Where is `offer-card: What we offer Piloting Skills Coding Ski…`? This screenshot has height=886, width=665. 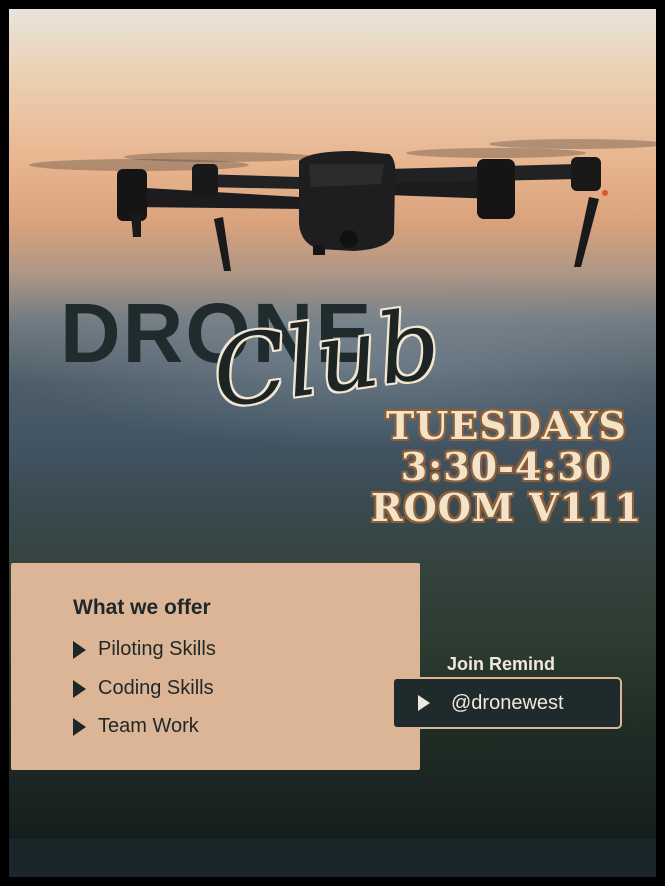 offer-card: What we offer Piloting Skills Coding Ski… is located at coordinates (215, 666).